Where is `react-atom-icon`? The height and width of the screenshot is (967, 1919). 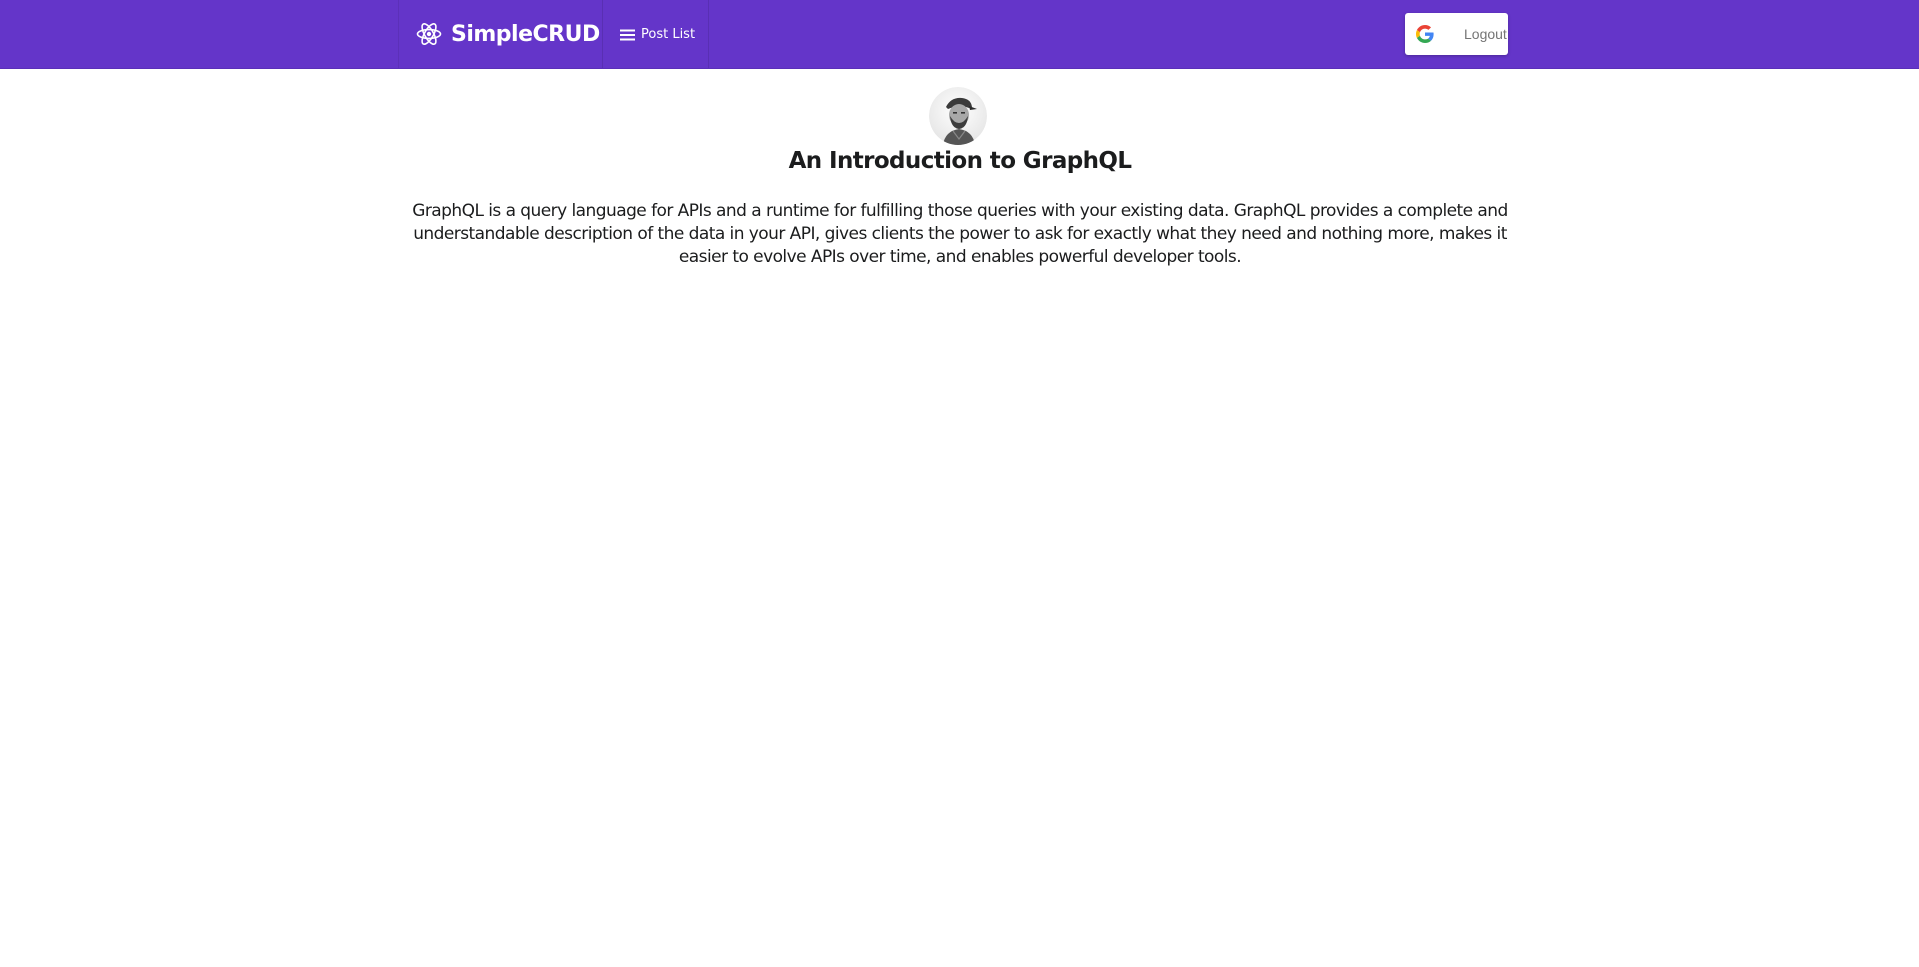
react-atom-icon is located at coordinates (429, 34).